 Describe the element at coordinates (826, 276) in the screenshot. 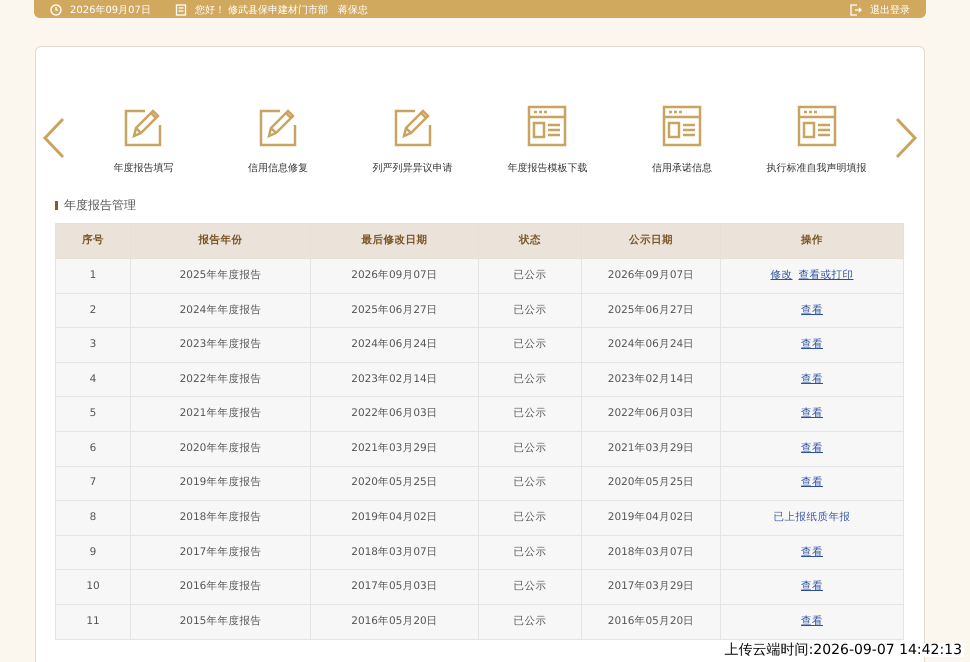

I see `action-link: 查看或打印` at that location.